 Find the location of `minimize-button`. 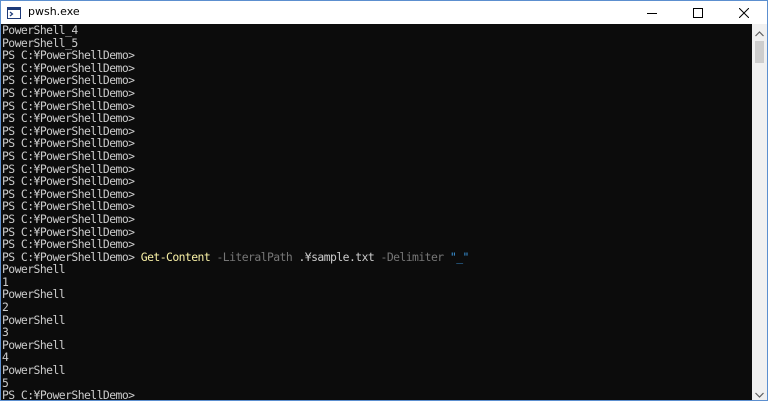

minimize-button is located at coordinates (652, 12).